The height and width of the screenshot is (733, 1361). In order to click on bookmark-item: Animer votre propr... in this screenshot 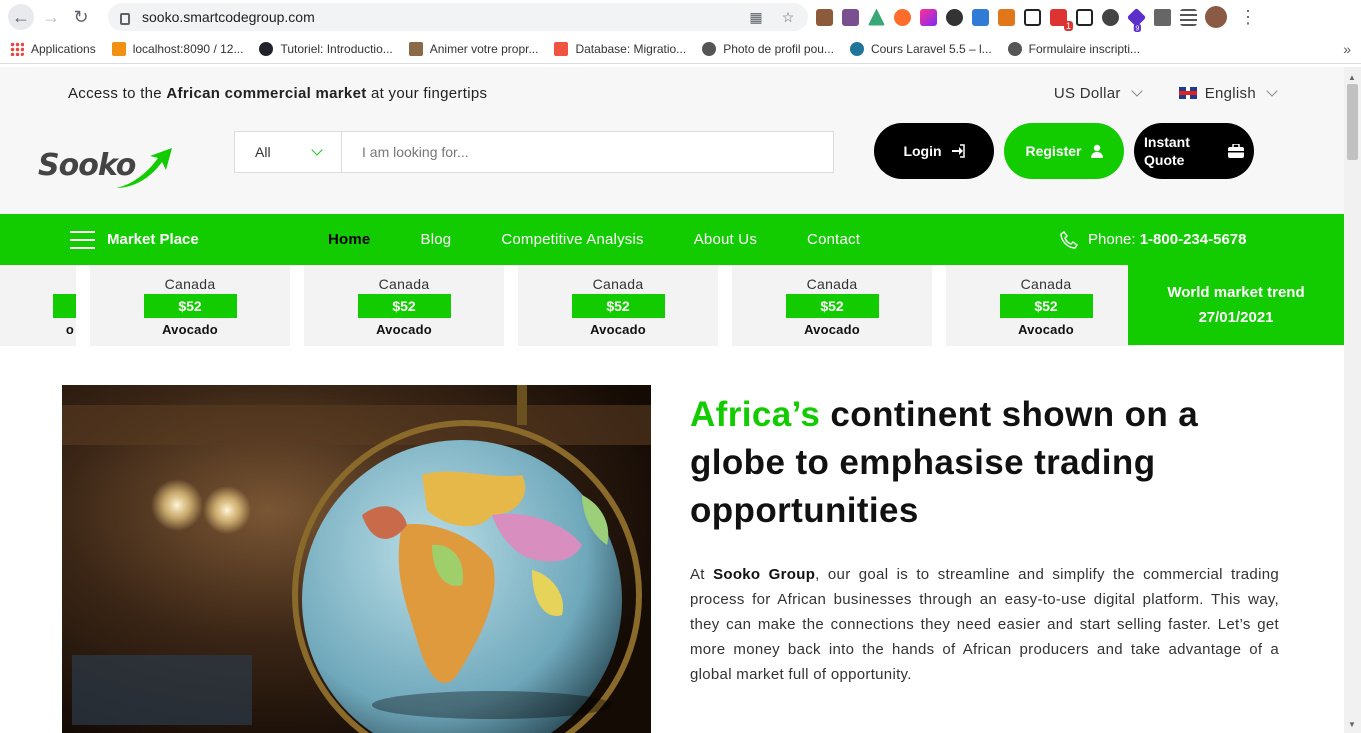, I will do `click(473, 48)`.